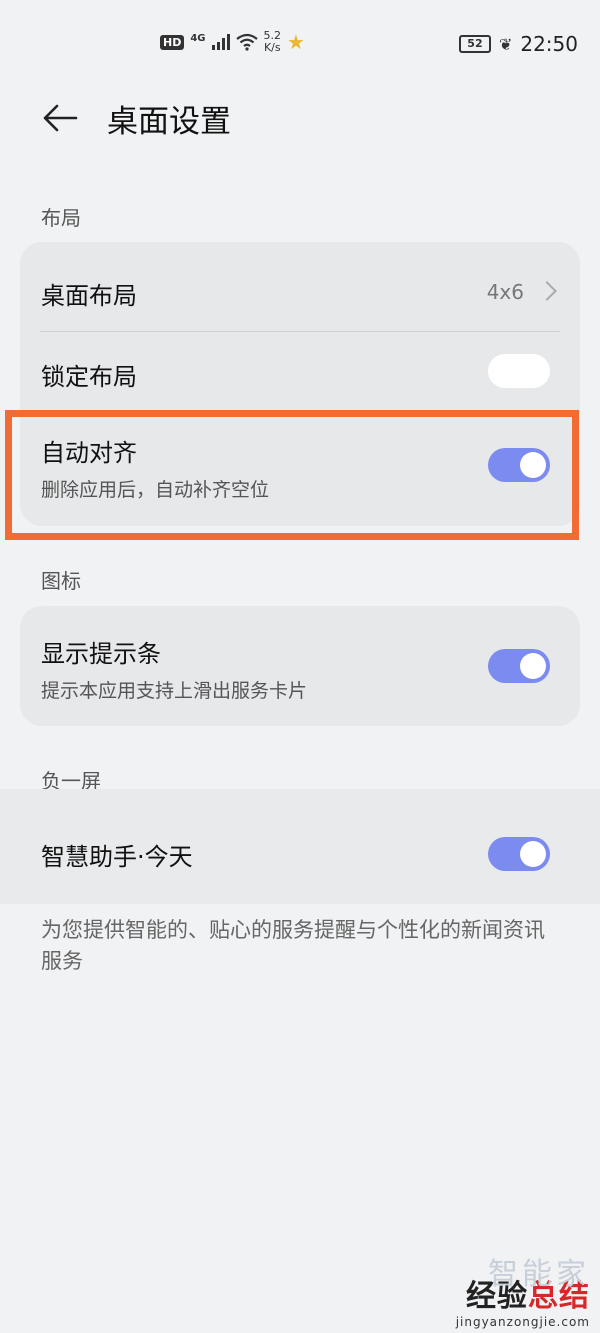  What do you see at coordinates (519, 371) in the screenshot?
I see `lock-layout-toggle` at bounding box center [519, 371].